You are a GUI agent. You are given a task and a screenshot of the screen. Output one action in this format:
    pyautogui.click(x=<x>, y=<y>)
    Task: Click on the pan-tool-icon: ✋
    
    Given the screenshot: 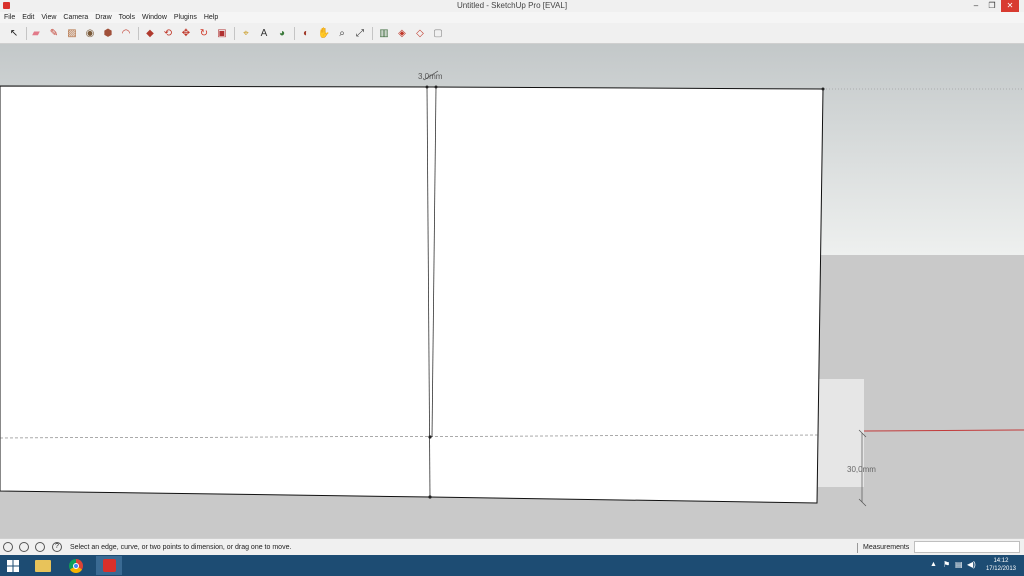 What is the action you would take?
    pyautogui.click(x=324, y=33)
    